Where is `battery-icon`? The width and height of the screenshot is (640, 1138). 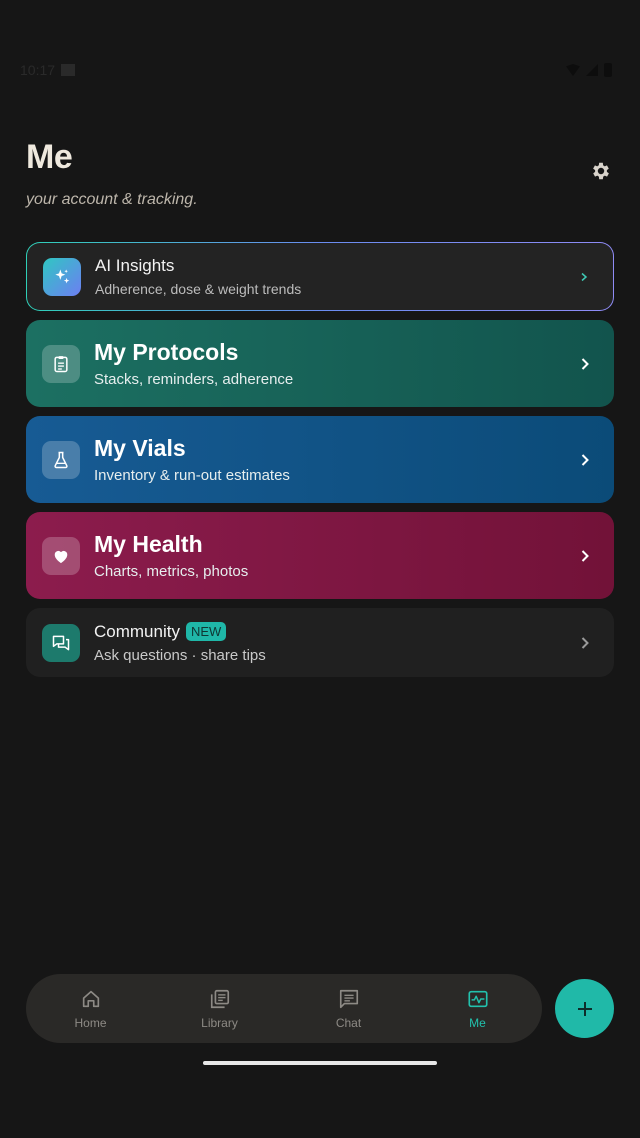
battery-icon is located at coordinates (608, 70).